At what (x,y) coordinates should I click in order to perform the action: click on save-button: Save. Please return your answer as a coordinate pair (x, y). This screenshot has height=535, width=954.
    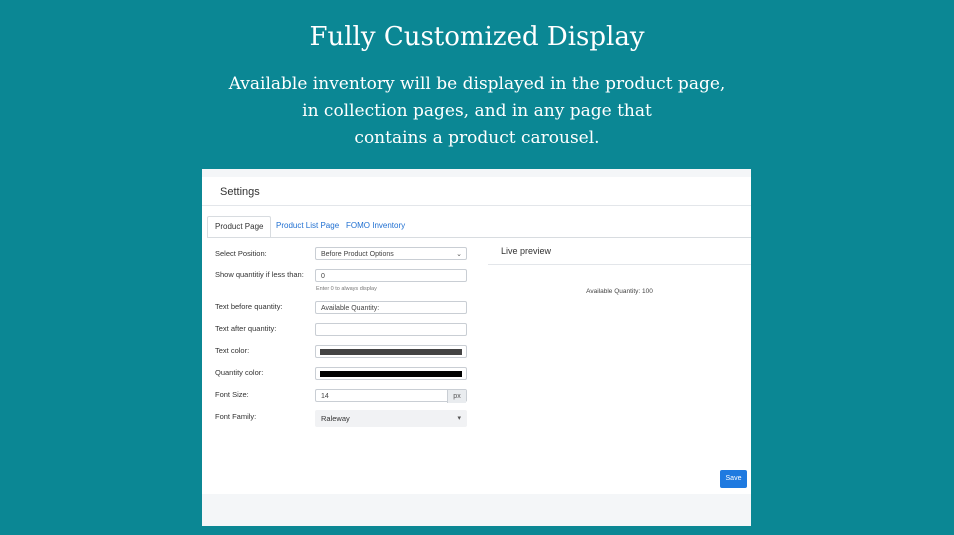
    Looking at the image, I should click on (733, 479).